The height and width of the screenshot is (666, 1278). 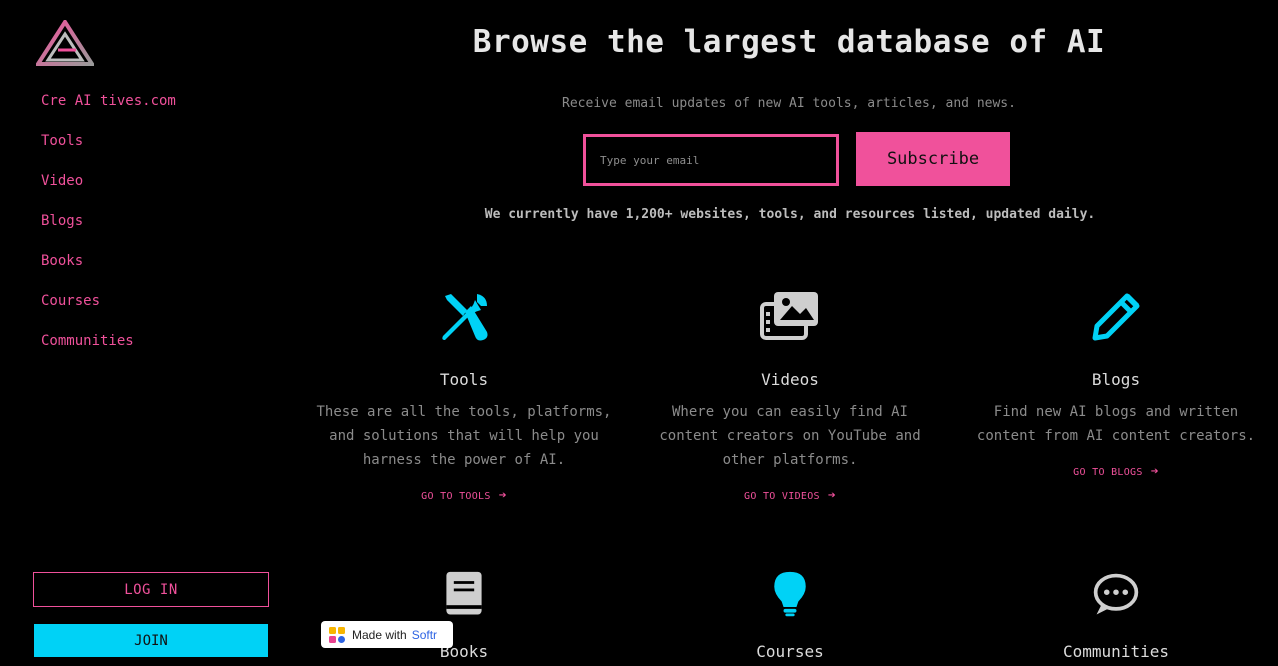 I want to click on link-label: GO TO VIDEOS, so click(x=782, y=496).